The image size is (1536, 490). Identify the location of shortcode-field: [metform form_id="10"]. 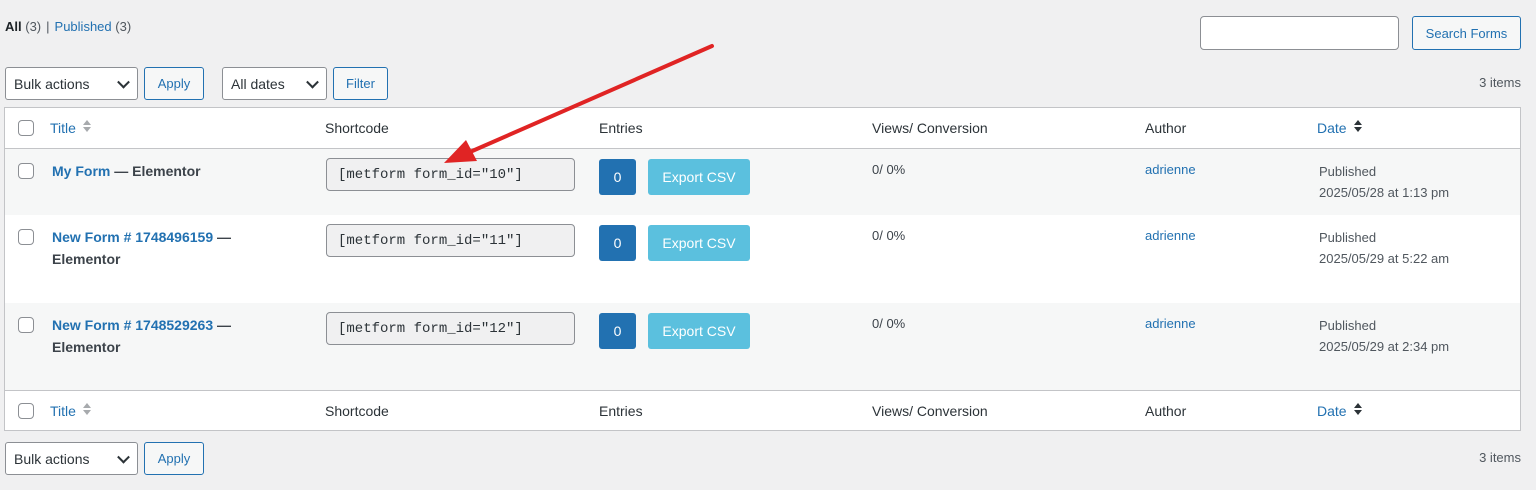
(450, 174).